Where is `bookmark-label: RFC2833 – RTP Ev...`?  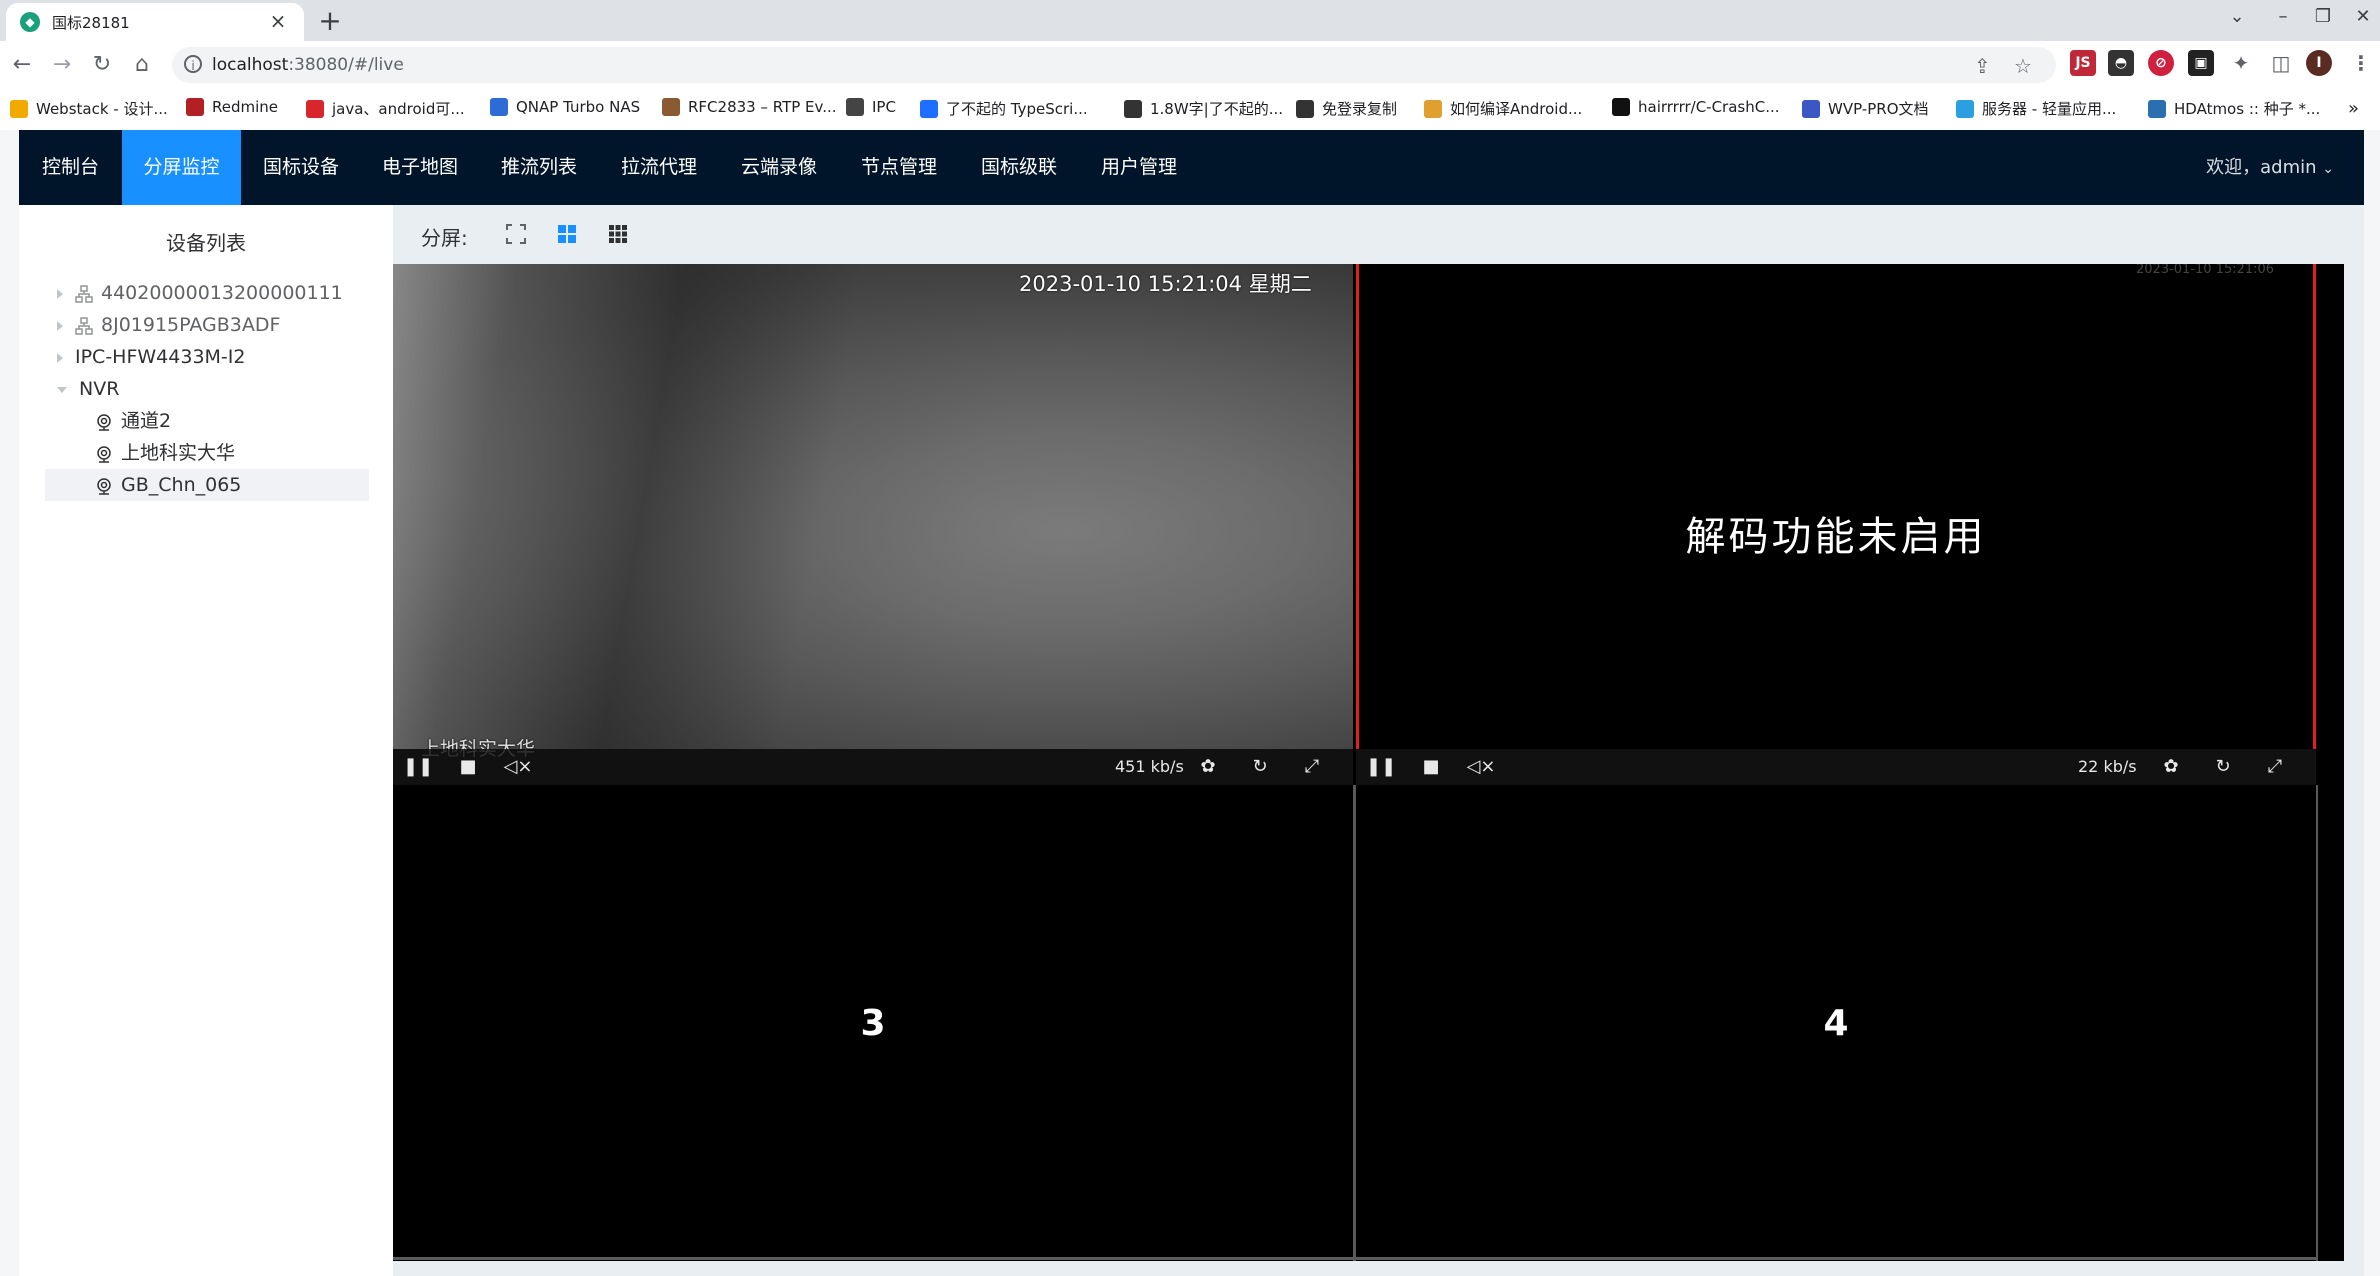 bookmark-label: RFC2833 – RTP Ev... is located at coordinates (762, 107).